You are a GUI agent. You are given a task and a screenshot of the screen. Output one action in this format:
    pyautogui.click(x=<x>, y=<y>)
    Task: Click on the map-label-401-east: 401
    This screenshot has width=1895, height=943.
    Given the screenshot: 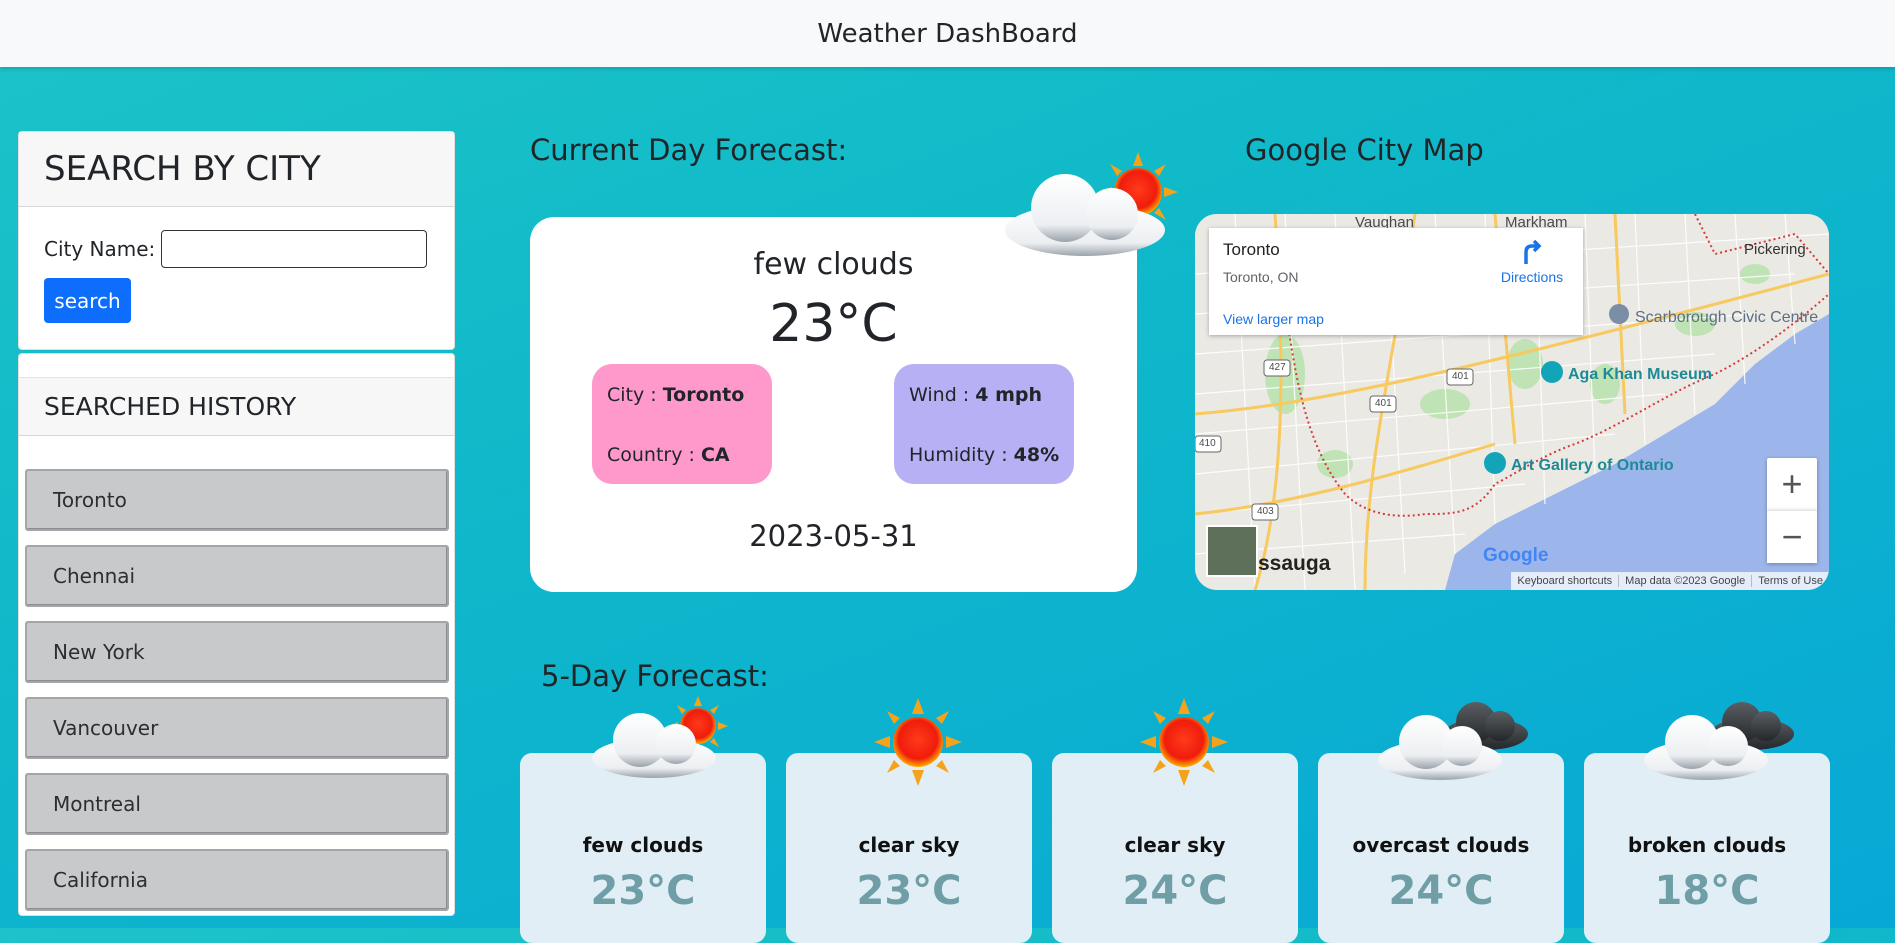 What is the action you would take?
    pyautogui.click(x=1460, y=376)
    